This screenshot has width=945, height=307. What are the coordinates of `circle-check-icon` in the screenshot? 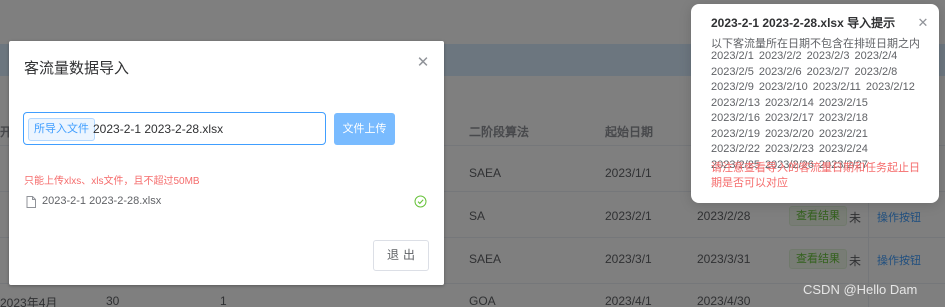 It's located at (420, 201).